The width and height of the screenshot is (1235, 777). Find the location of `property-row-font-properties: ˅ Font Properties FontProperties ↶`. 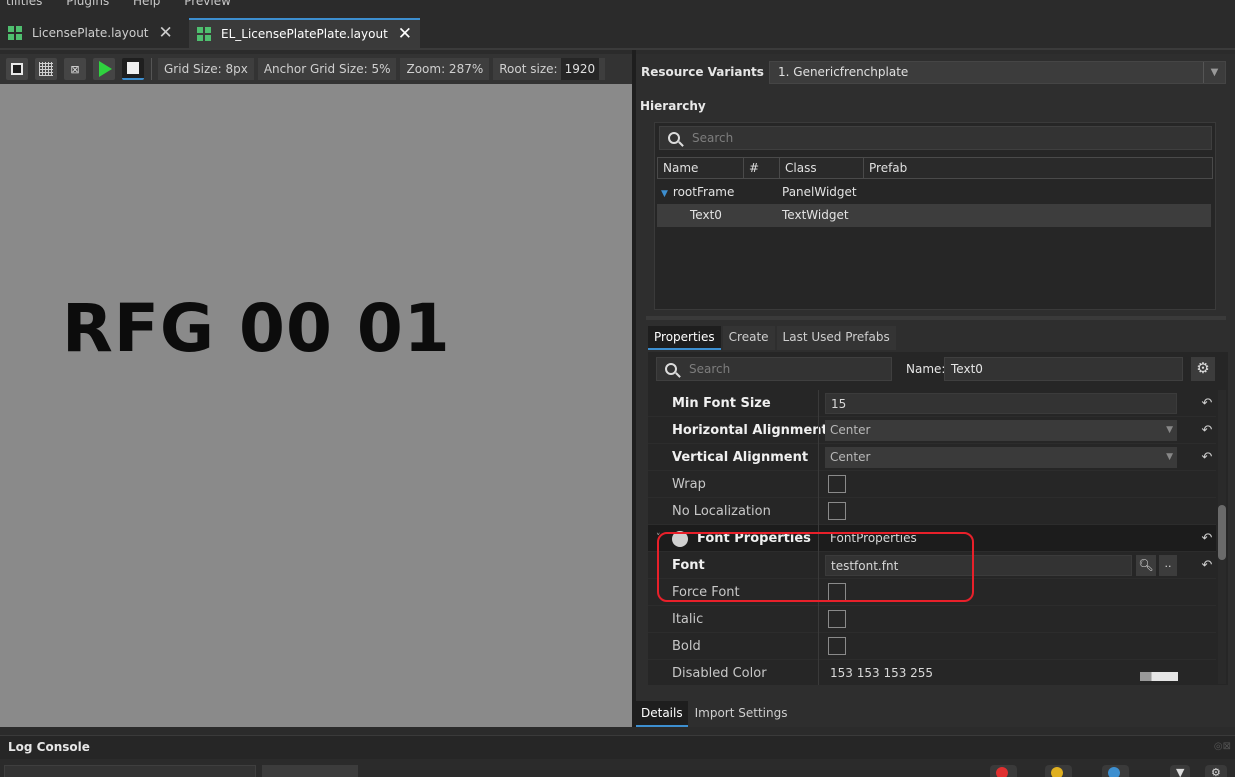

property-row-font-properties: ˅ Font Properties FontProperties ↶ is located at coordinates (932, 538).